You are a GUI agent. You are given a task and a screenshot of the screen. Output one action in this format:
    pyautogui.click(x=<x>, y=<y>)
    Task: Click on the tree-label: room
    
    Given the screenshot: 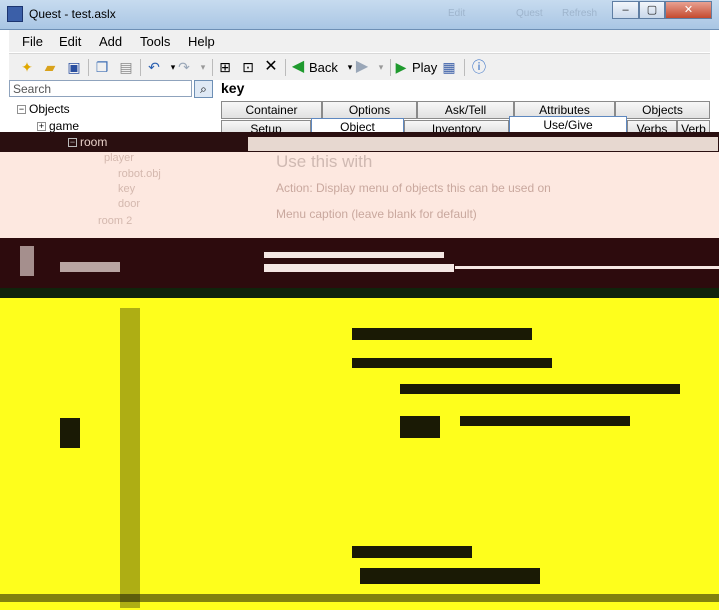 What is the action you would take?
    pyautogui.click(x=94, y=142)
    